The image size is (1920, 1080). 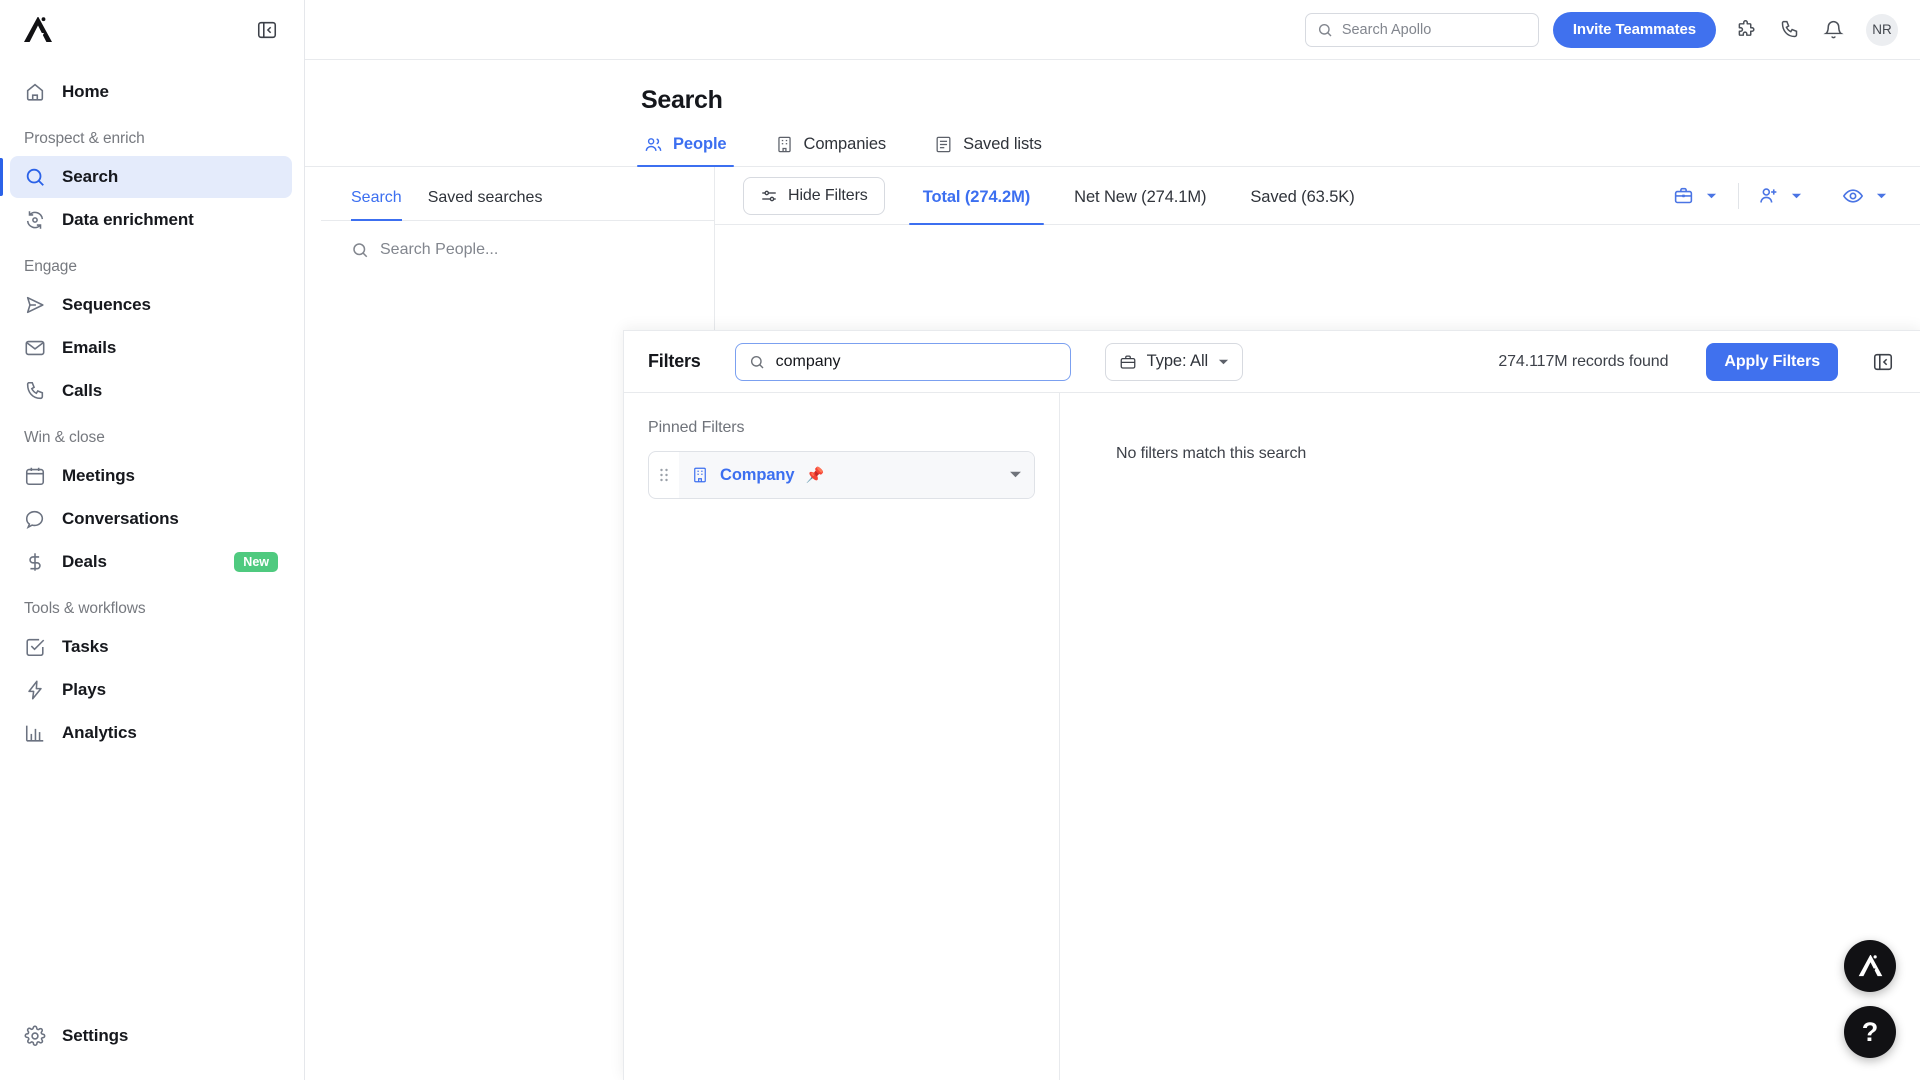 I want to click on stat-tab-total: Total (274.2M), so click(x=976, y=206).